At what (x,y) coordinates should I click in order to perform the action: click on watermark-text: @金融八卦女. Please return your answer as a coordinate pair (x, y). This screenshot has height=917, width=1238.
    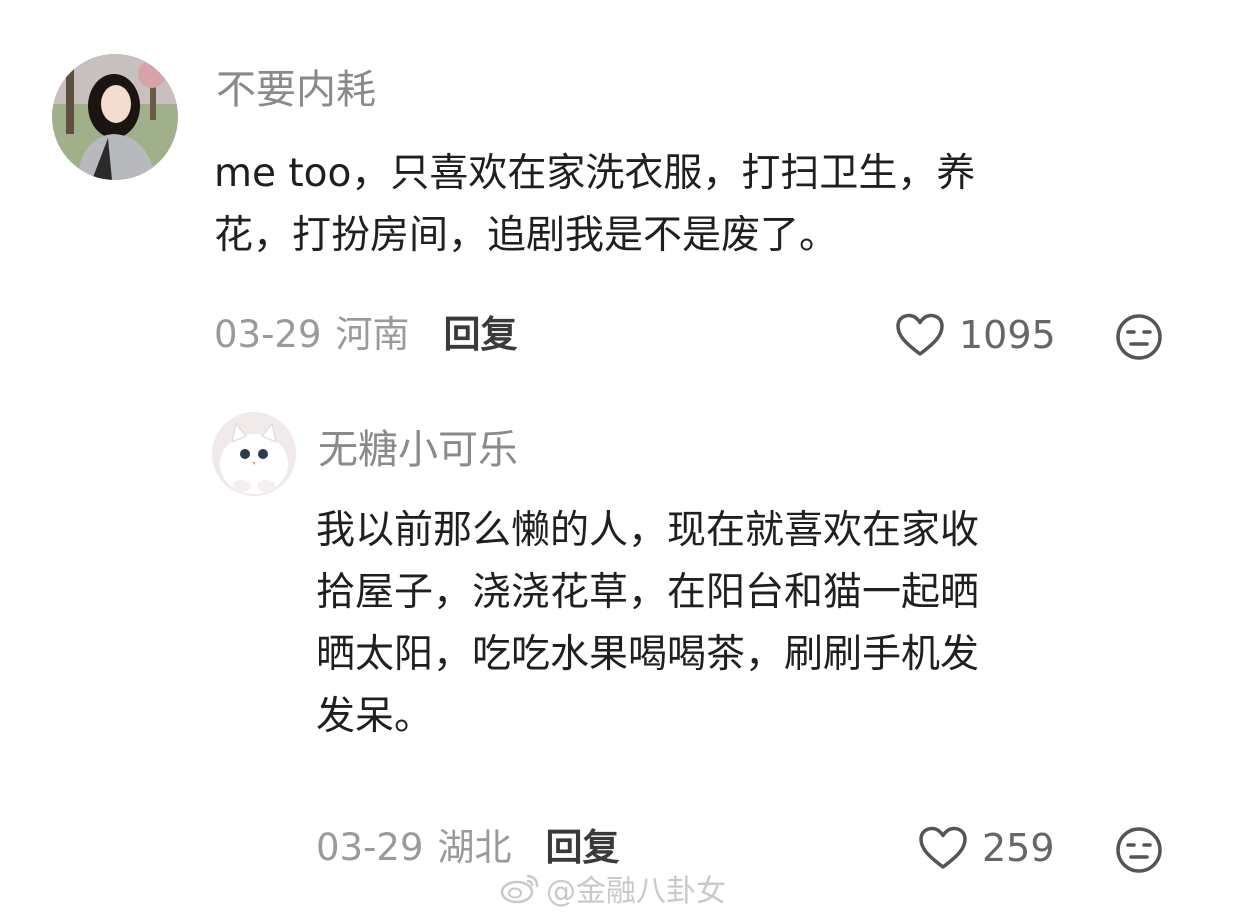
    Looking at the image, I should click on (636, 891).